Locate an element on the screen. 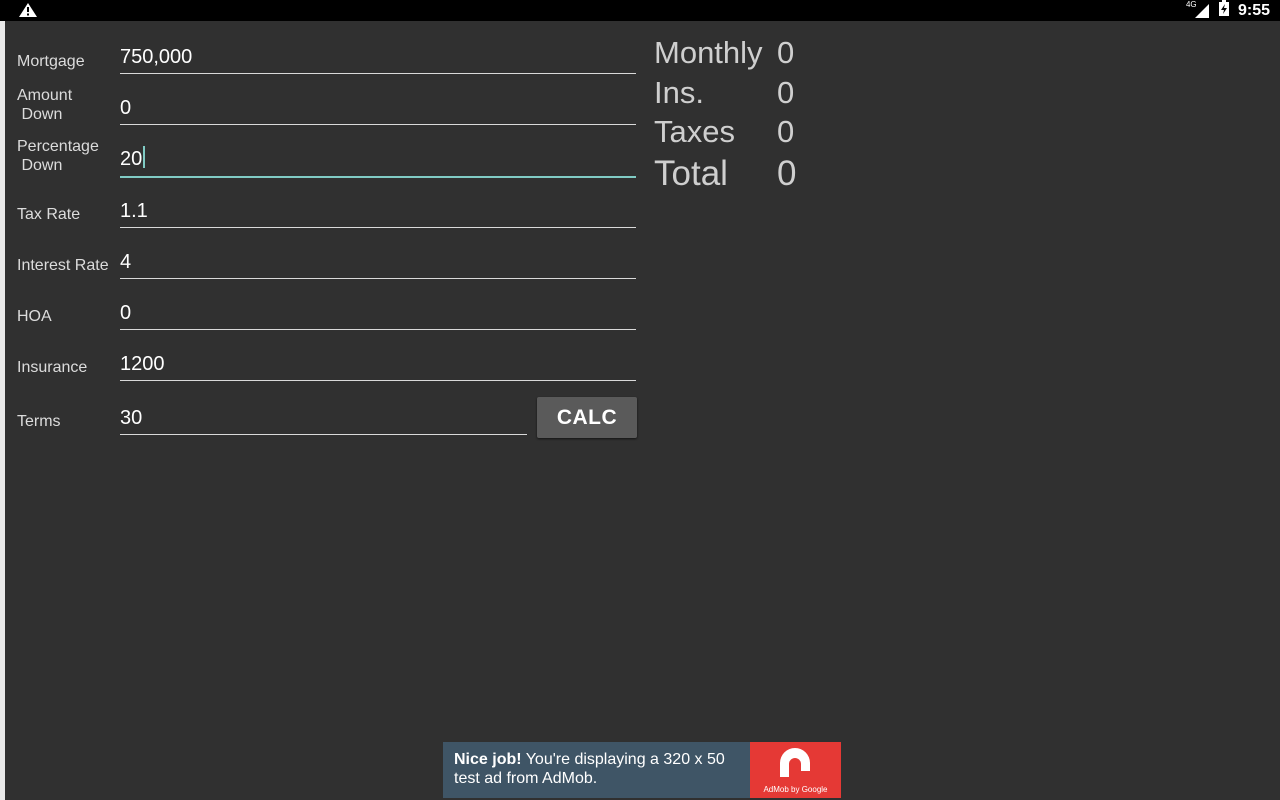 The width and height of the screenshot is (1280, 800). ins-value: 0 is located at coordinates (786, 92).